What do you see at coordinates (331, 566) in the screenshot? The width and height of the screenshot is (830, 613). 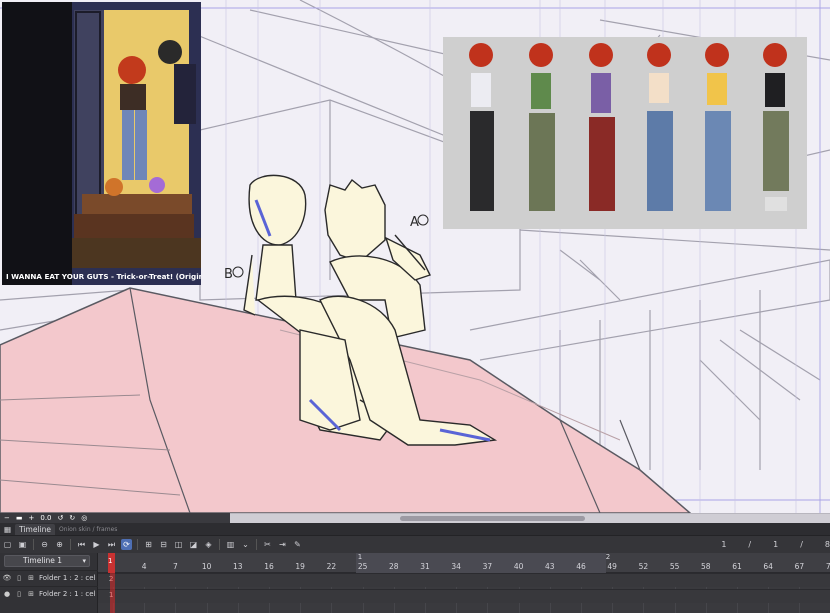 I see `frame-number: 22` at bounding box center [331, 566].